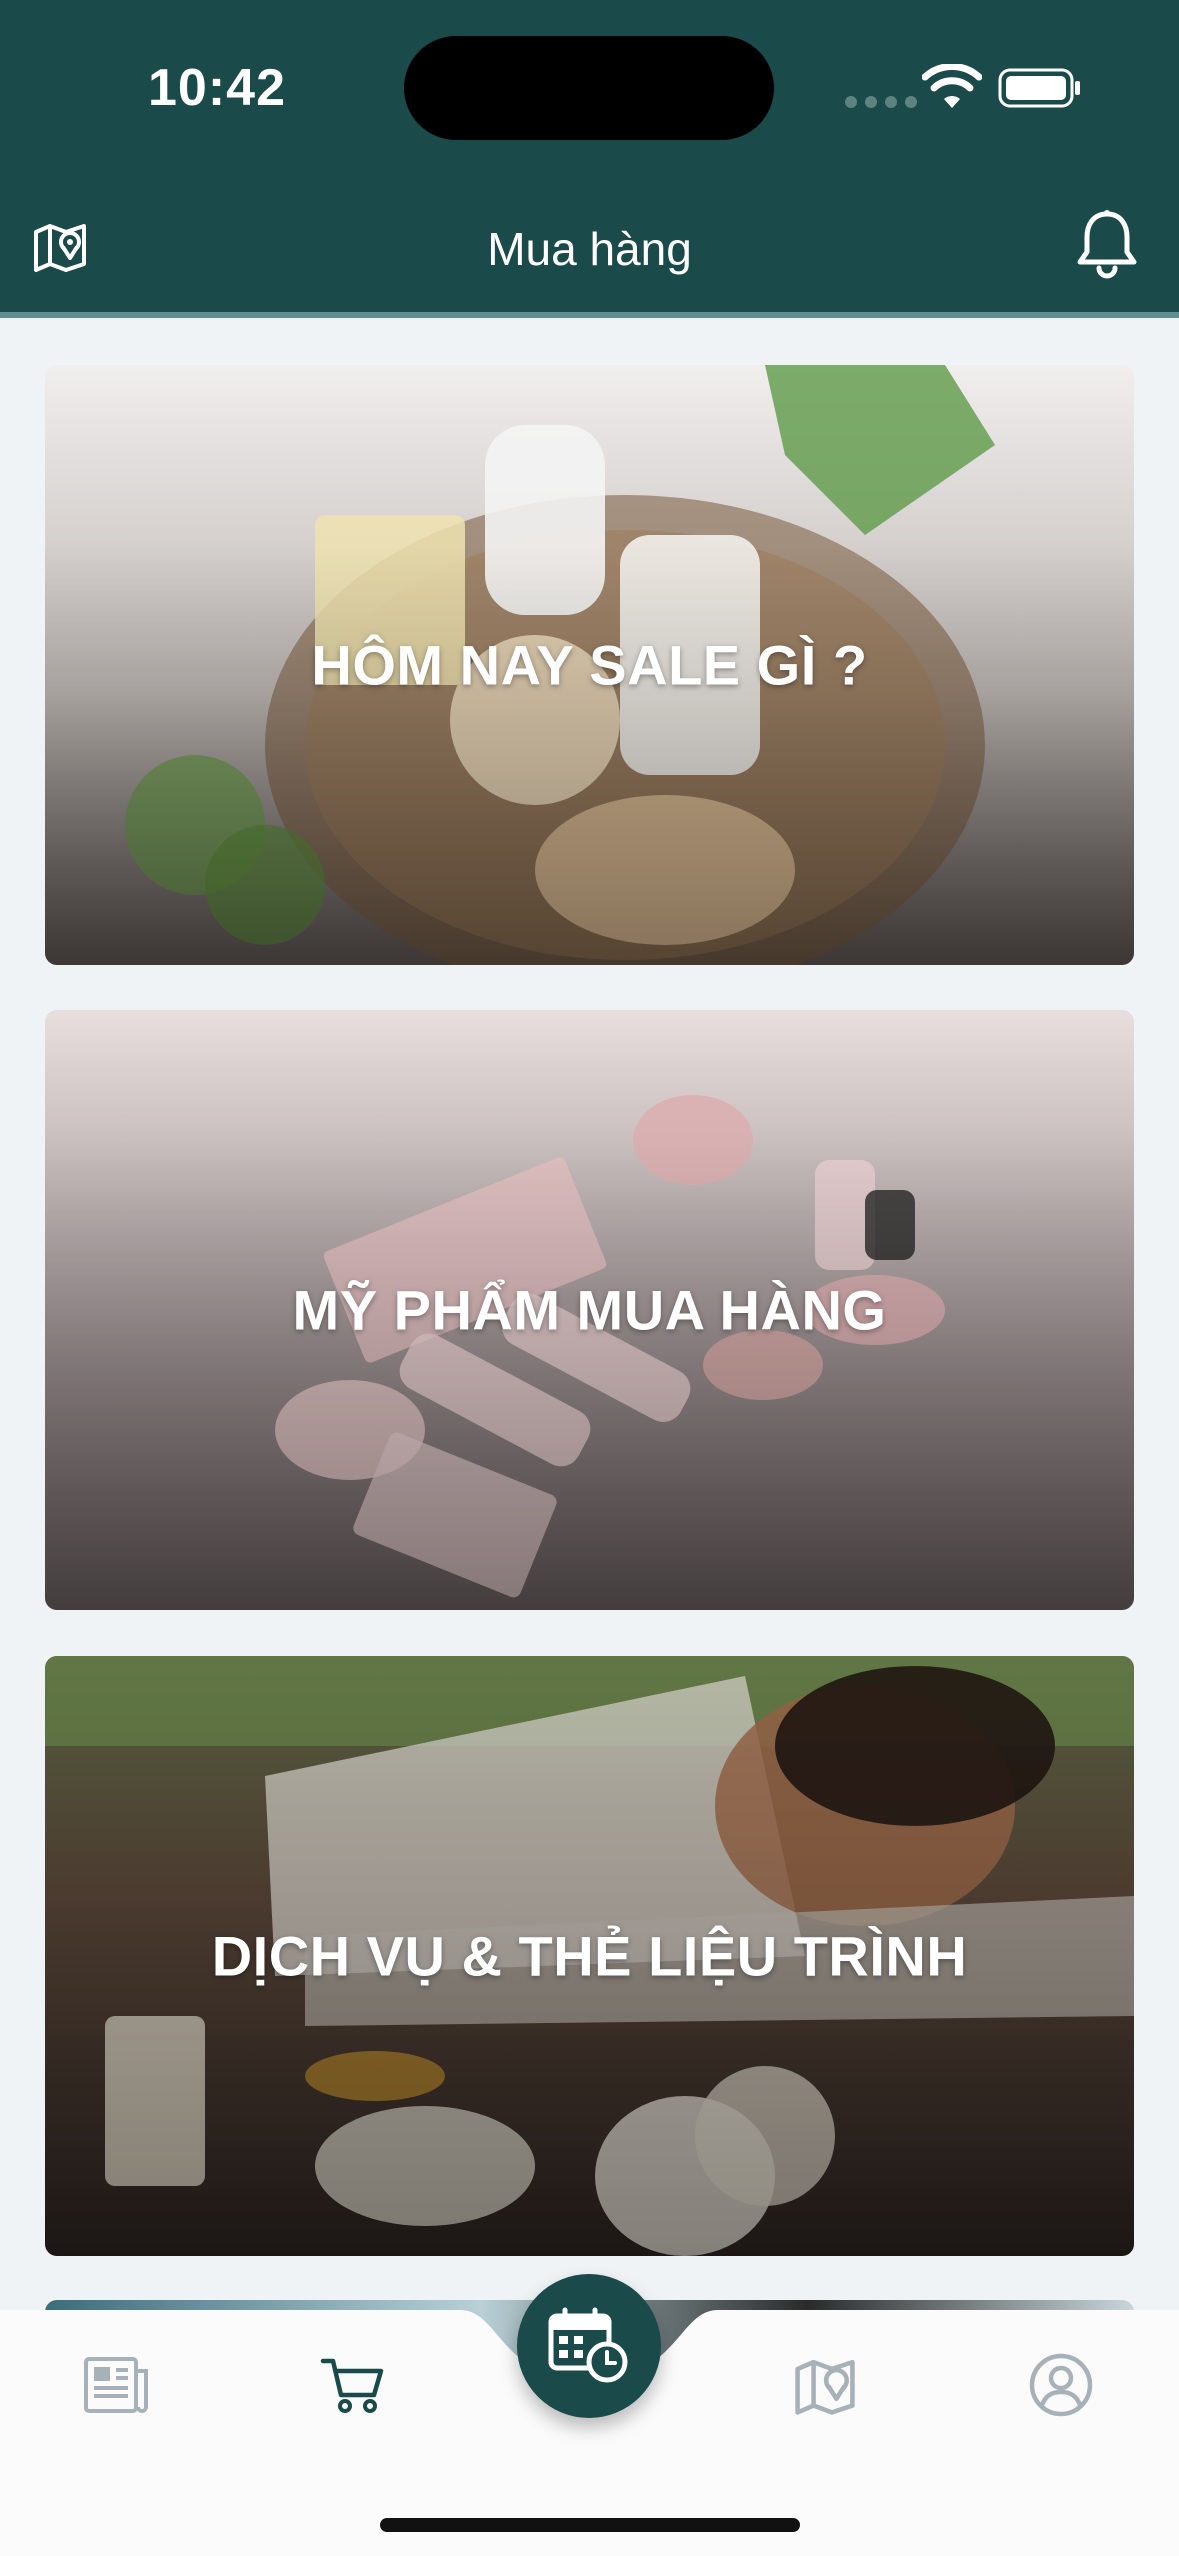 The width and height of the screenshot is (1179, 2556). I want to click on status-time: 10:42, so click(217, 88).